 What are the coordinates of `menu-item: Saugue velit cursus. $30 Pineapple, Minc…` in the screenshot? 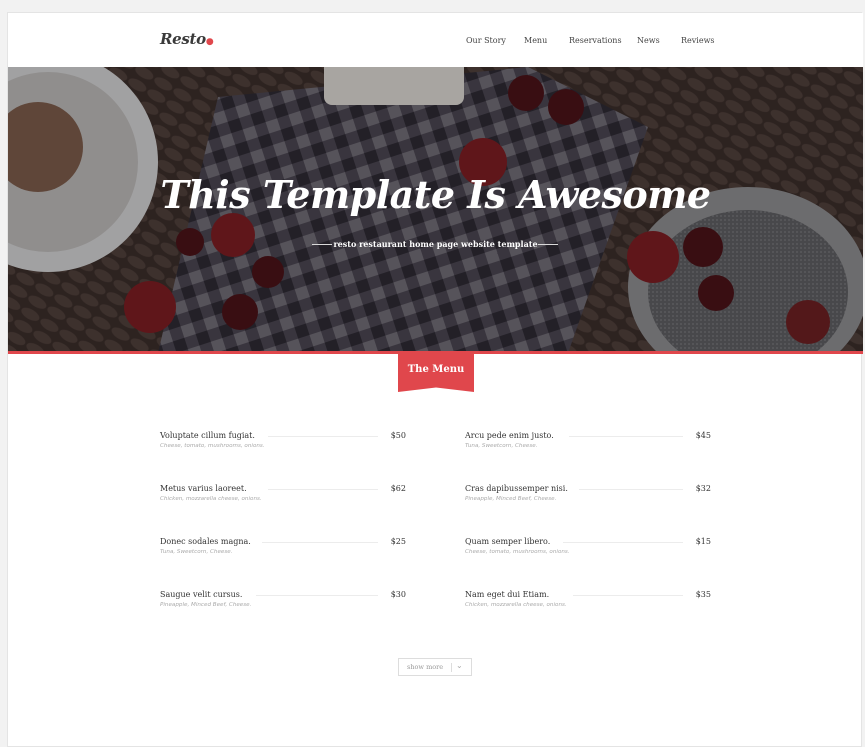 It's located at (283, 605).